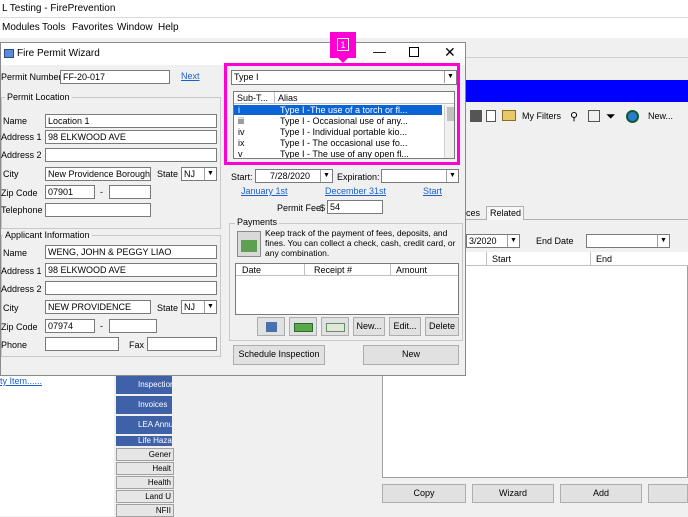  What do you see at coordinates (115, 77) in the screenshot?
I see `permit-number-field: FF-20-017` at bounding box center [115, 77].